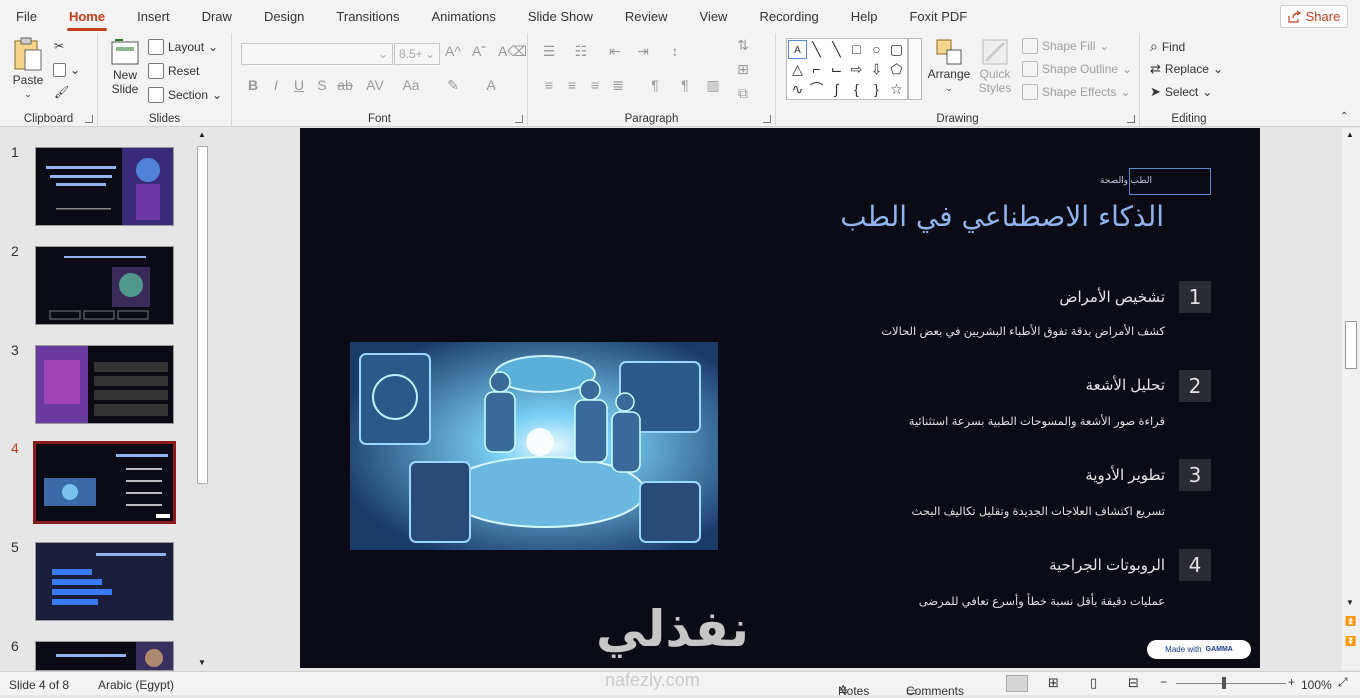 This screenshot has width=1360, height=698. Describe the element at coordinates (1077, 69) in the screenshot. I see `shape-outline-button: Shape Outline ⌄` at that location.